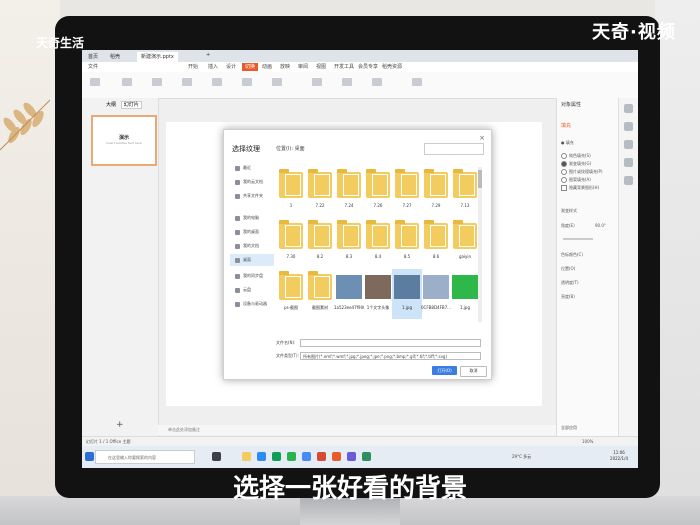  I want to click on option-gradient-fill: 渐变填充(G), so click(576, 164).